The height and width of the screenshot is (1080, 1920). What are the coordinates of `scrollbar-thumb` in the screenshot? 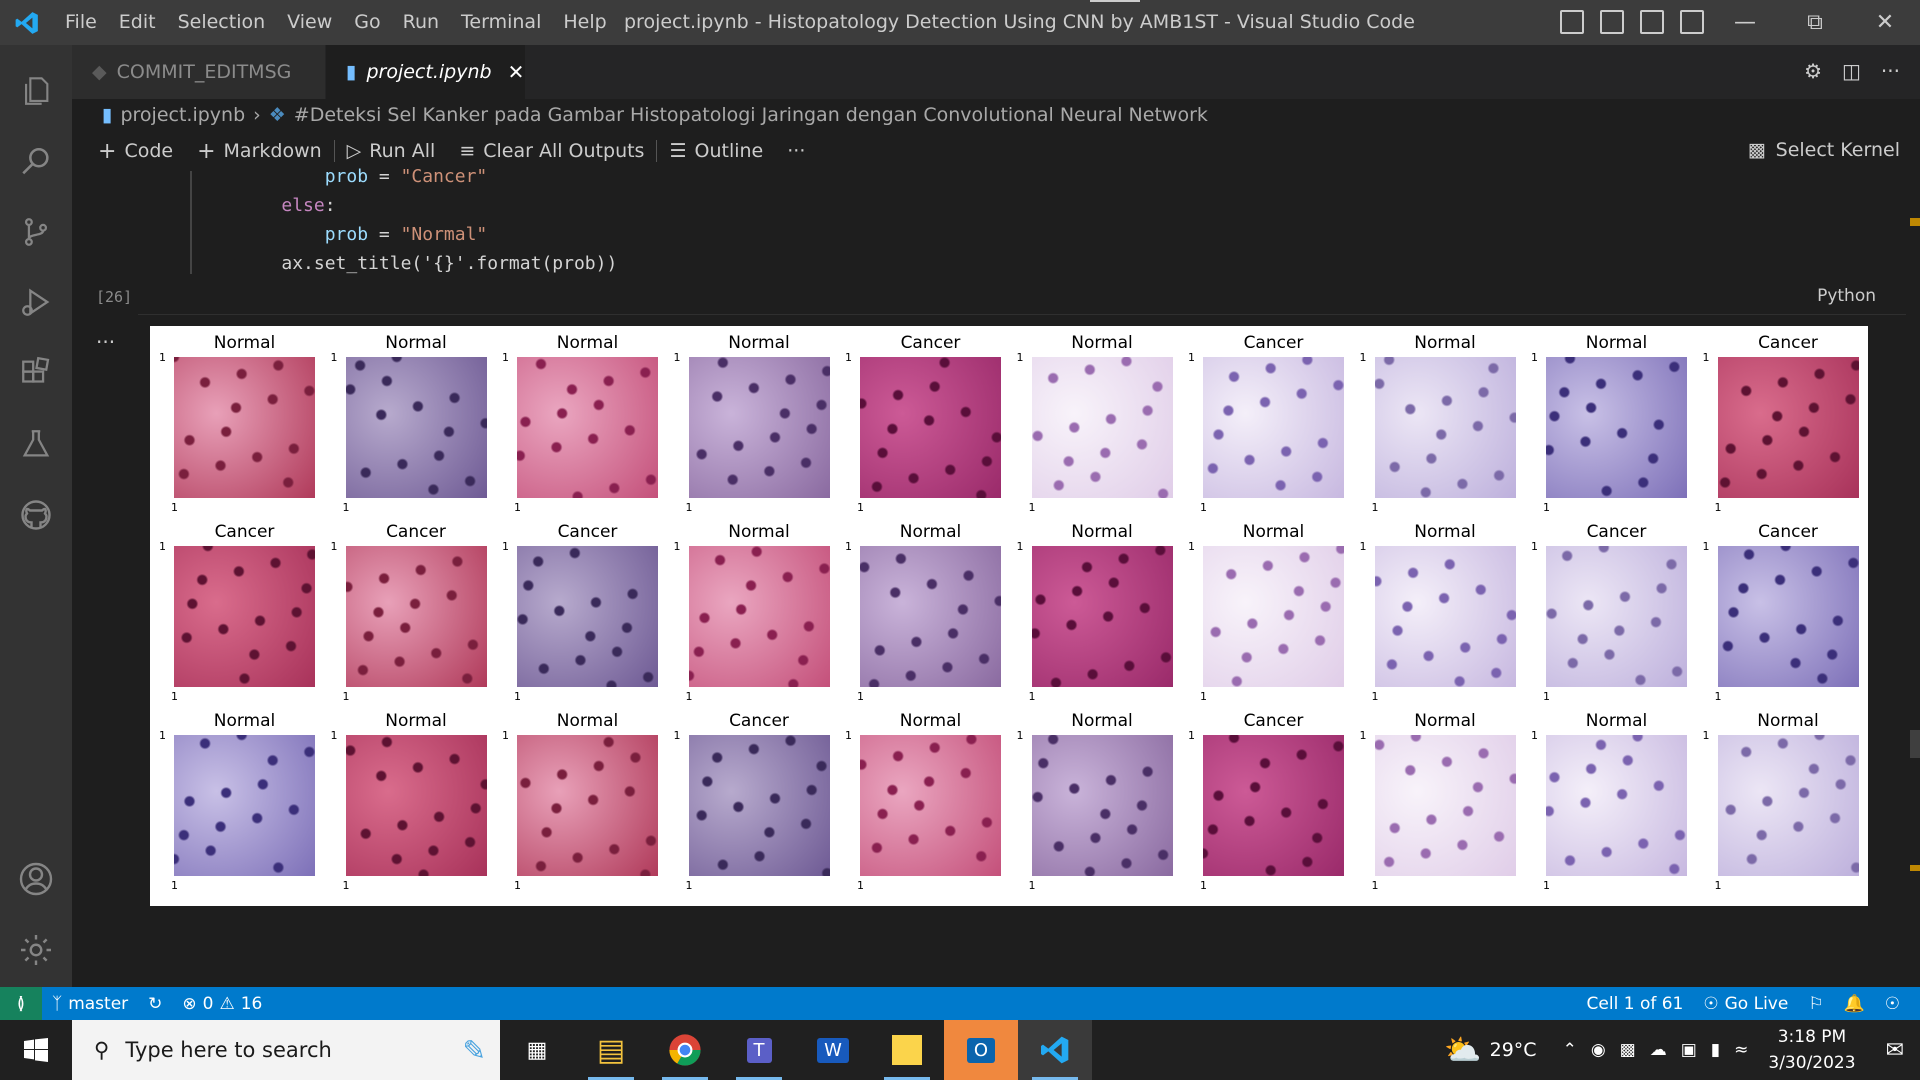 It's located at (1915, 744).